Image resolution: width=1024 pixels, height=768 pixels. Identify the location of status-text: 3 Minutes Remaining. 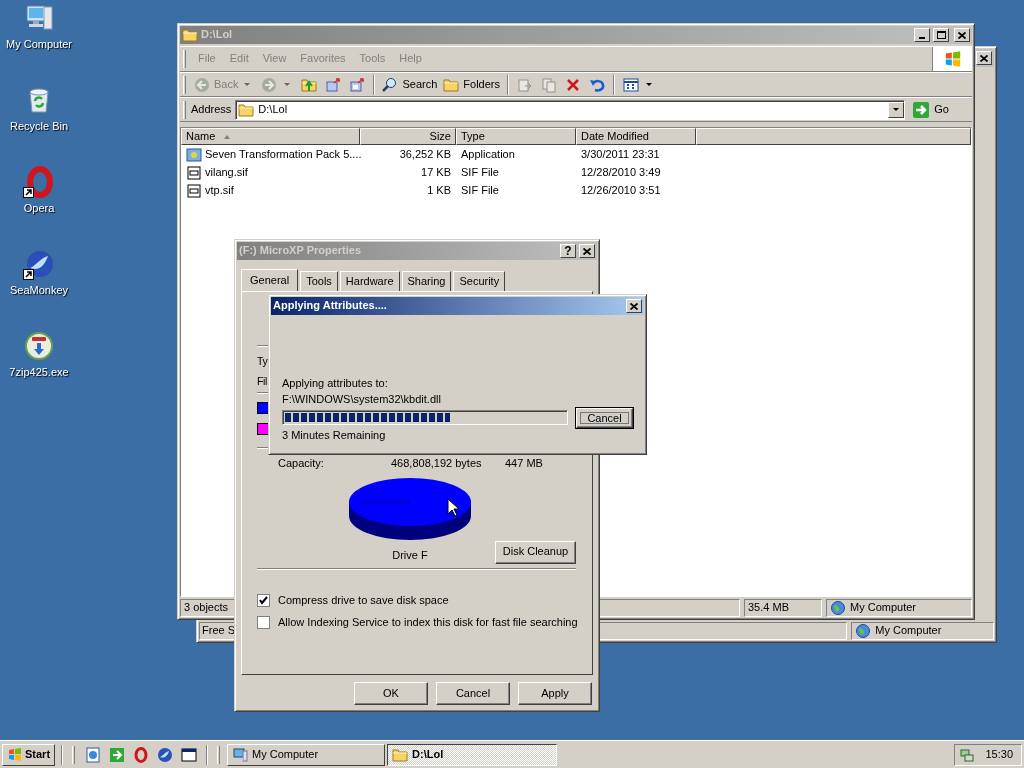
(334, 436).